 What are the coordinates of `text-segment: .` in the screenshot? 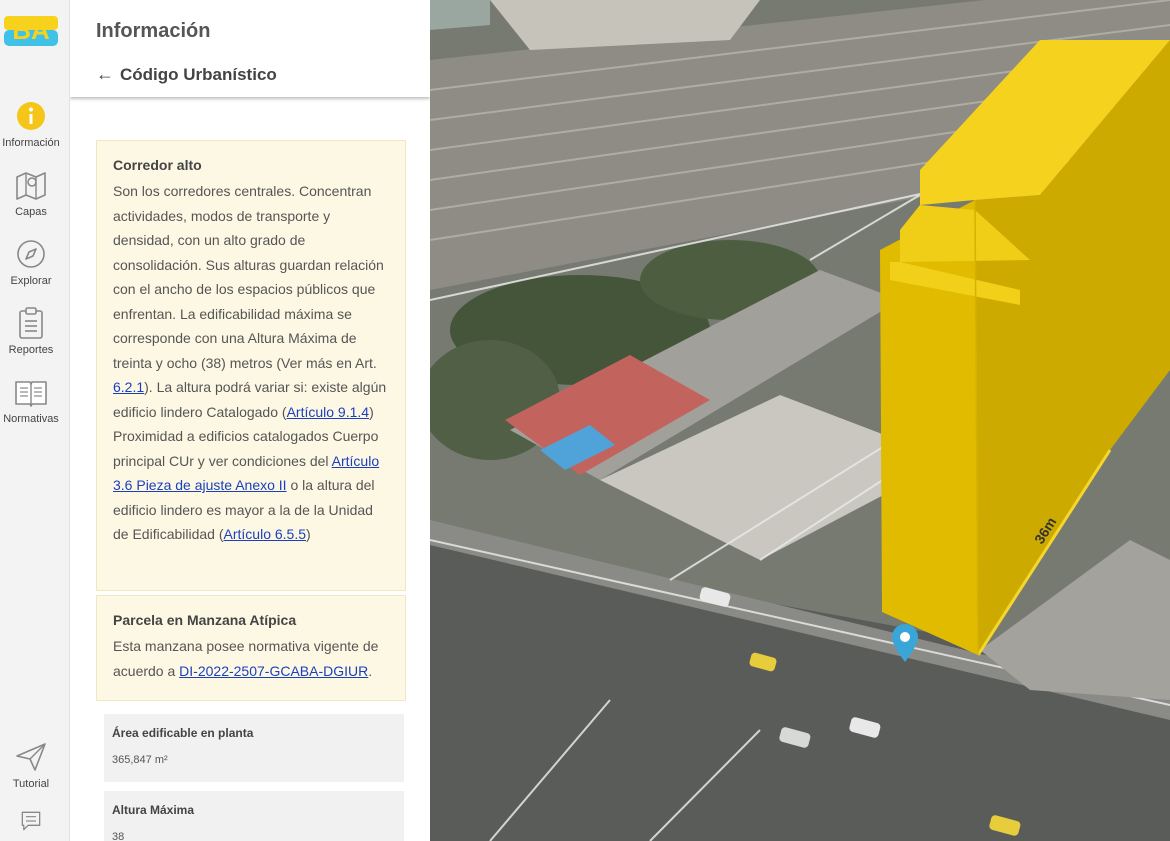 It's located at (370, 670).